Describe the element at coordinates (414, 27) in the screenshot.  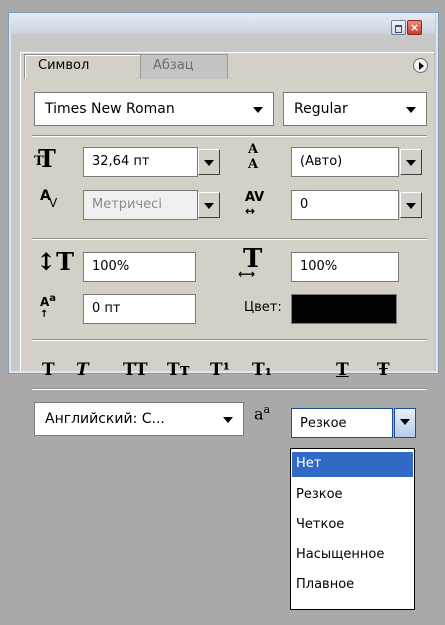
I see `close-button: ×` at that location.